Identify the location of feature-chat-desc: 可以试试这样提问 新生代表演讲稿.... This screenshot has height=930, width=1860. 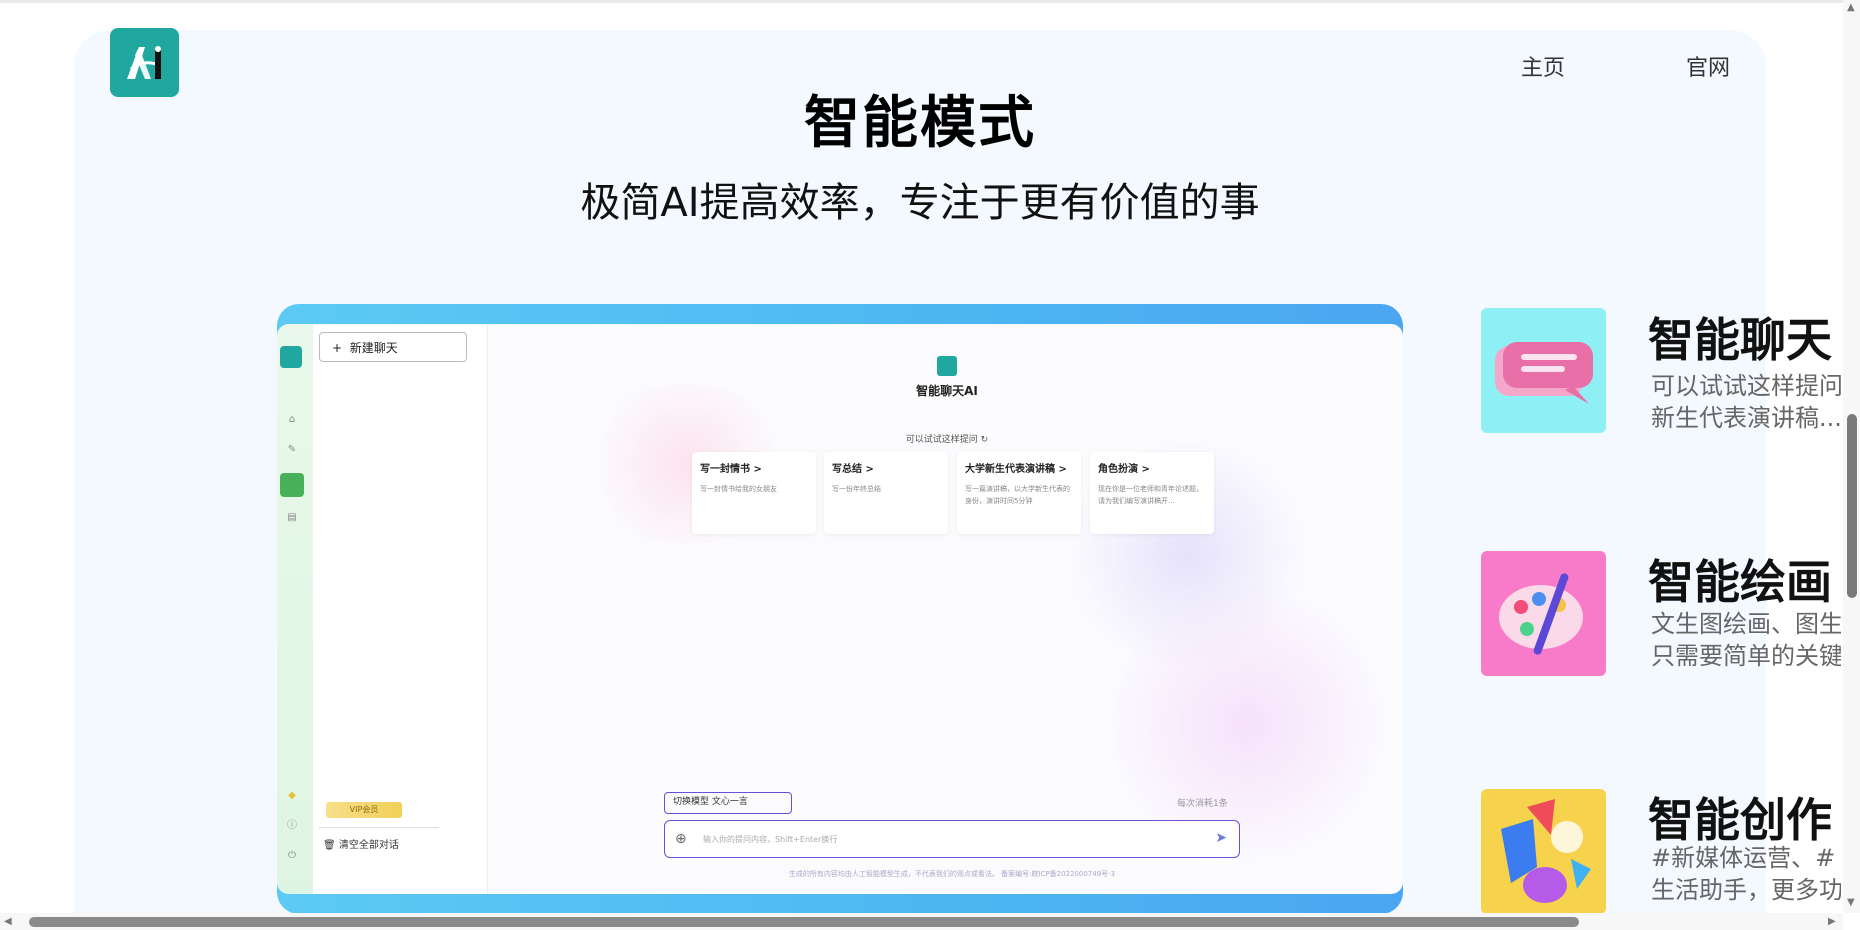
(1746, 402).